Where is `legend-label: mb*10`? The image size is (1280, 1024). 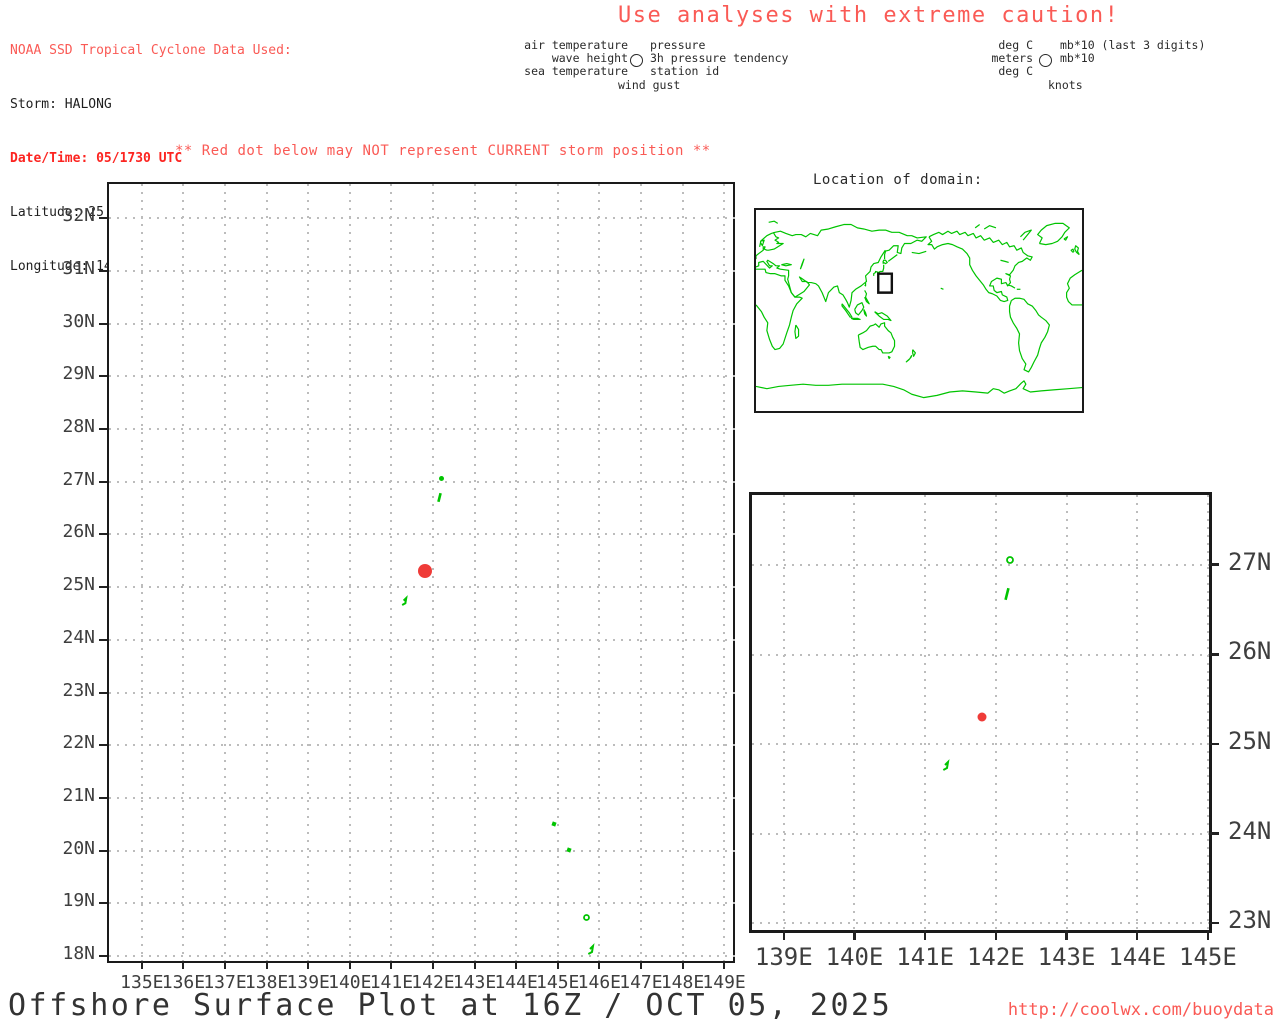 legend-label: mb*10 is located at coordinates (1077, 58).